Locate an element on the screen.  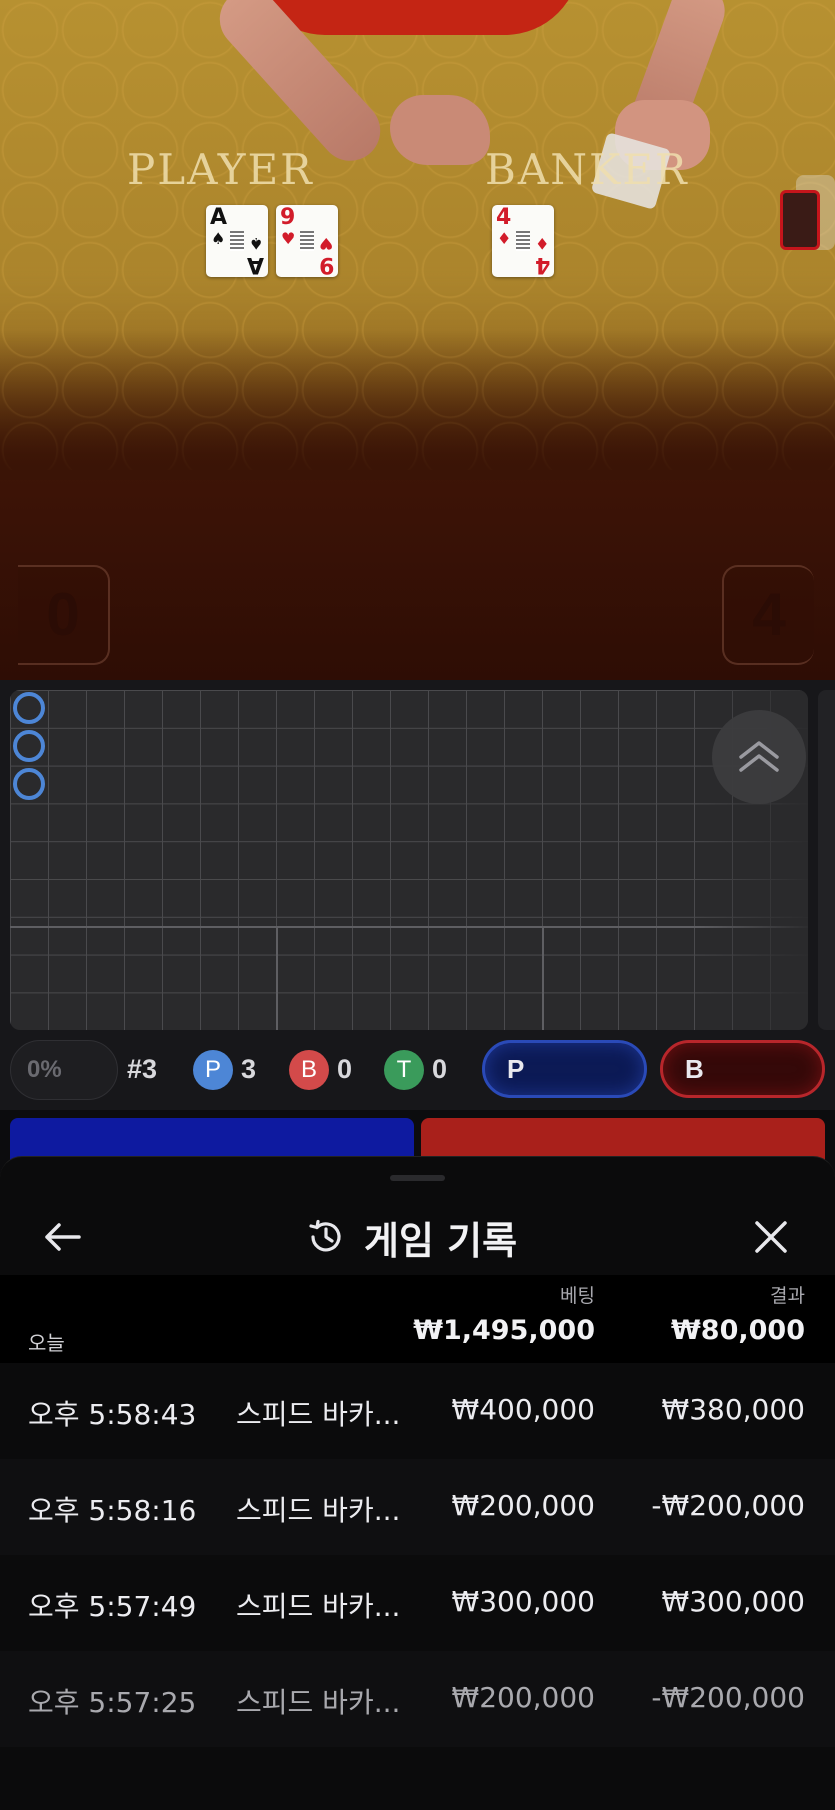
close-icon is located at coordinates (771, 1237).